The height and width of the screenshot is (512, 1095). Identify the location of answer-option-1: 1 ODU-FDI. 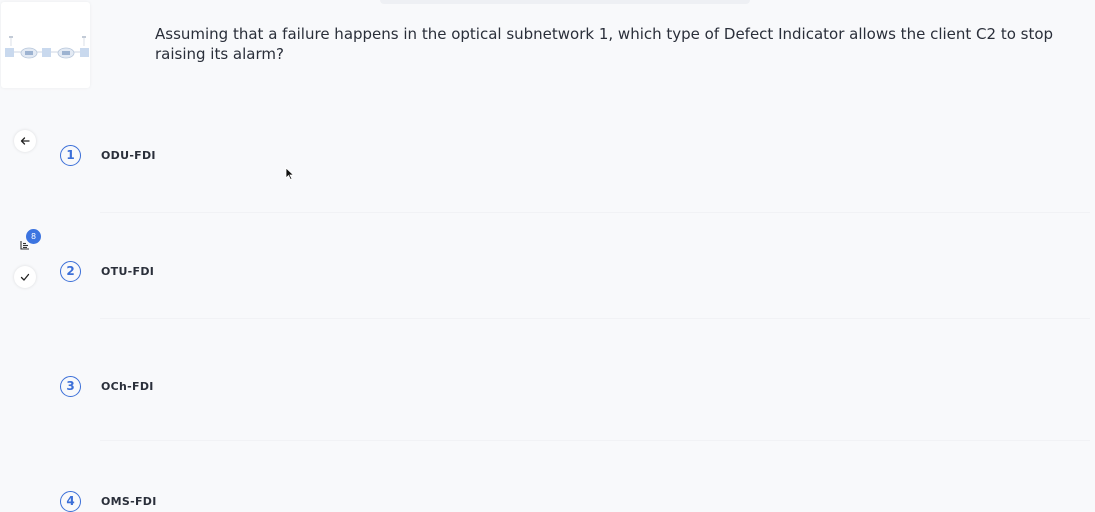
(558, 155).